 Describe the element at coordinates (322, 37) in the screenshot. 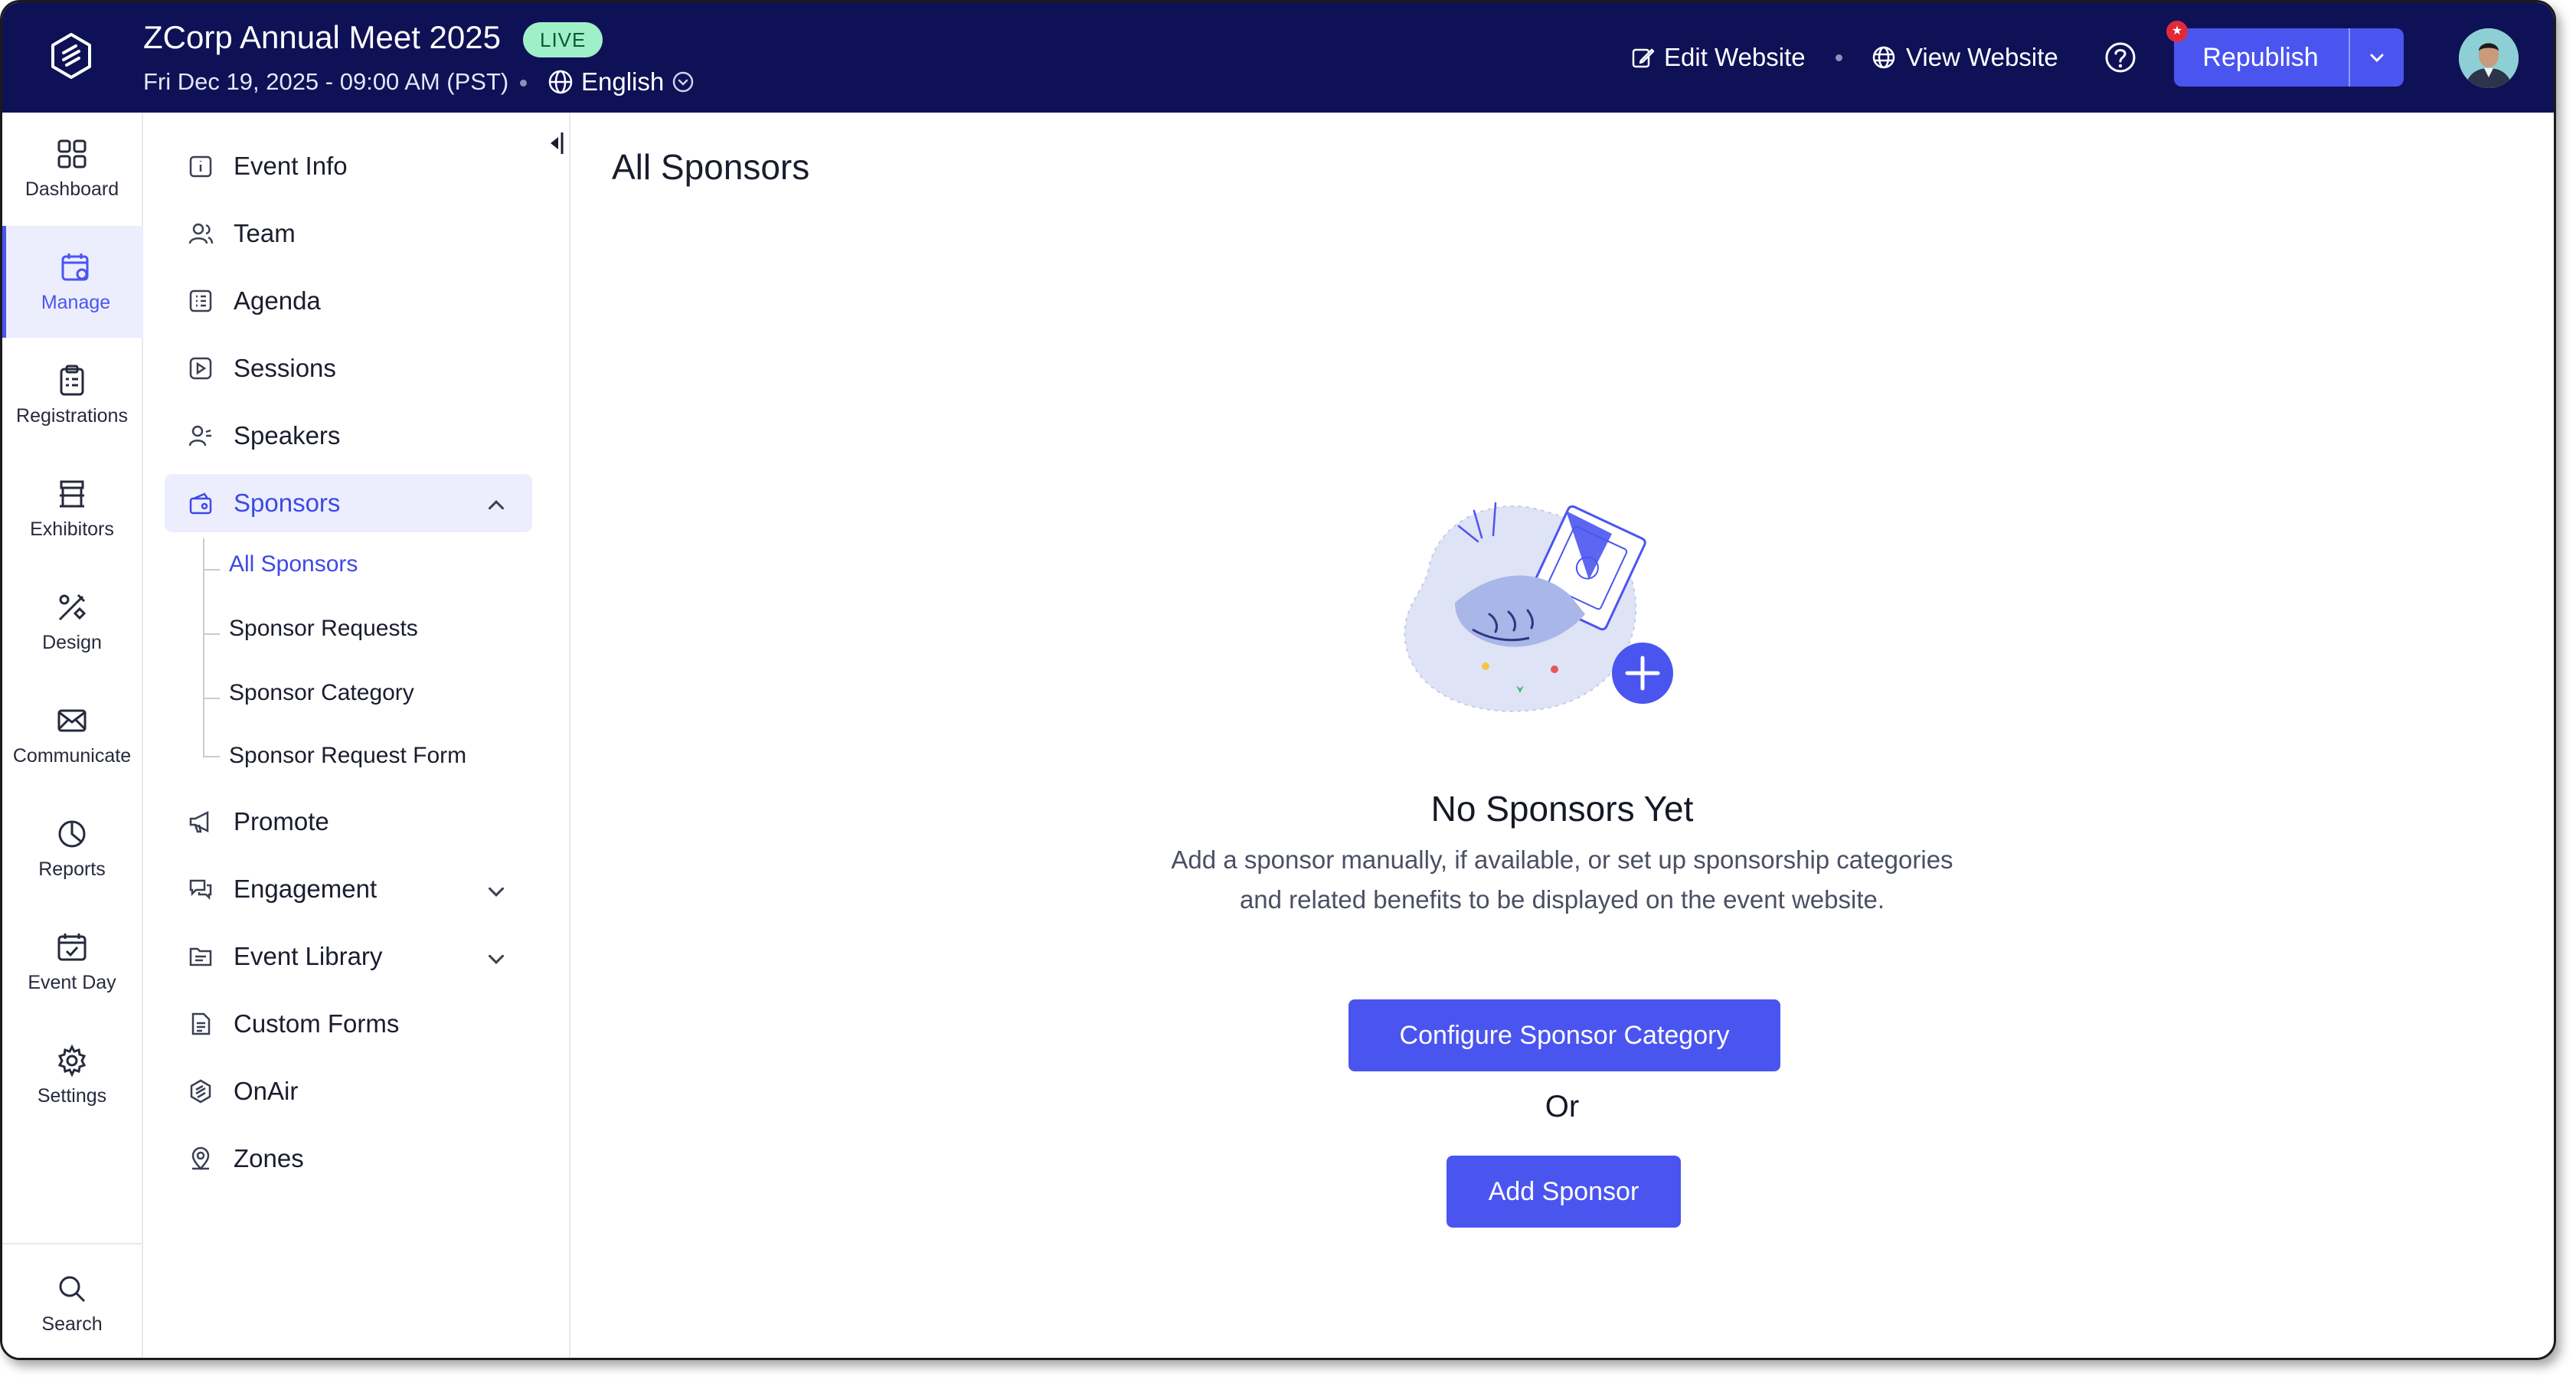

I see `event-title: ZCorp Annual Meet 2025` at that location.